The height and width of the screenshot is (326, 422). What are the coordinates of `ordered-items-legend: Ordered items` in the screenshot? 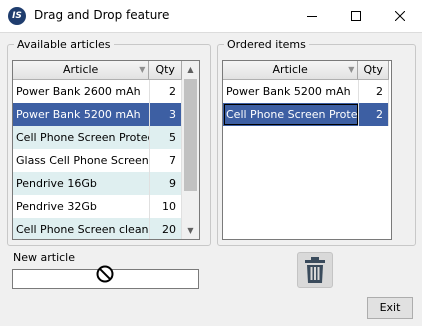 It's located at (266, 44).